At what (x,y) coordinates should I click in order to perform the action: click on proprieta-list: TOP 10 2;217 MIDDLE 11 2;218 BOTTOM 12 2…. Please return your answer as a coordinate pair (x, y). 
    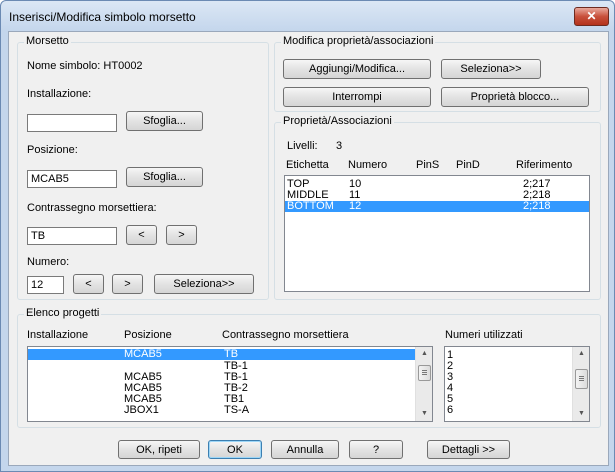
    Looking at the image, I should click on (437, 233).